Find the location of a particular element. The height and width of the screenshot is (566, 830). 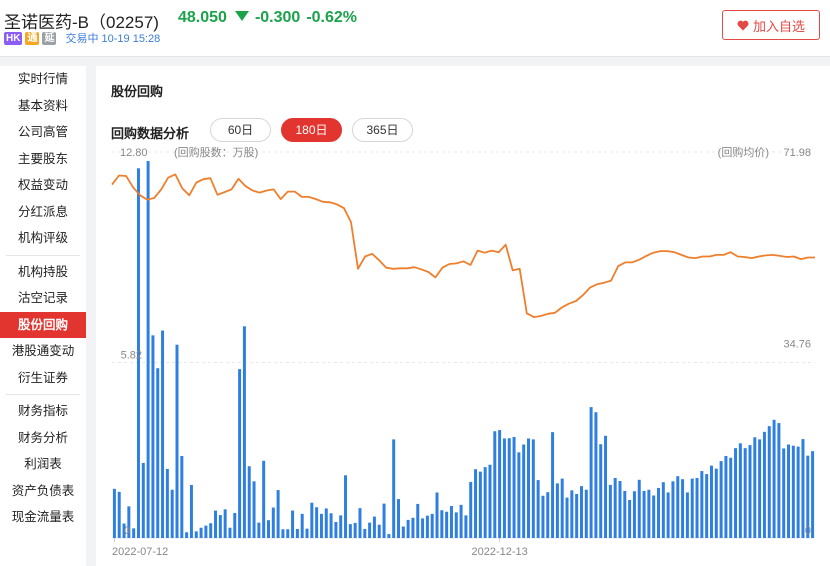

connect-tag: 通 is located at coordinates (32, 38).